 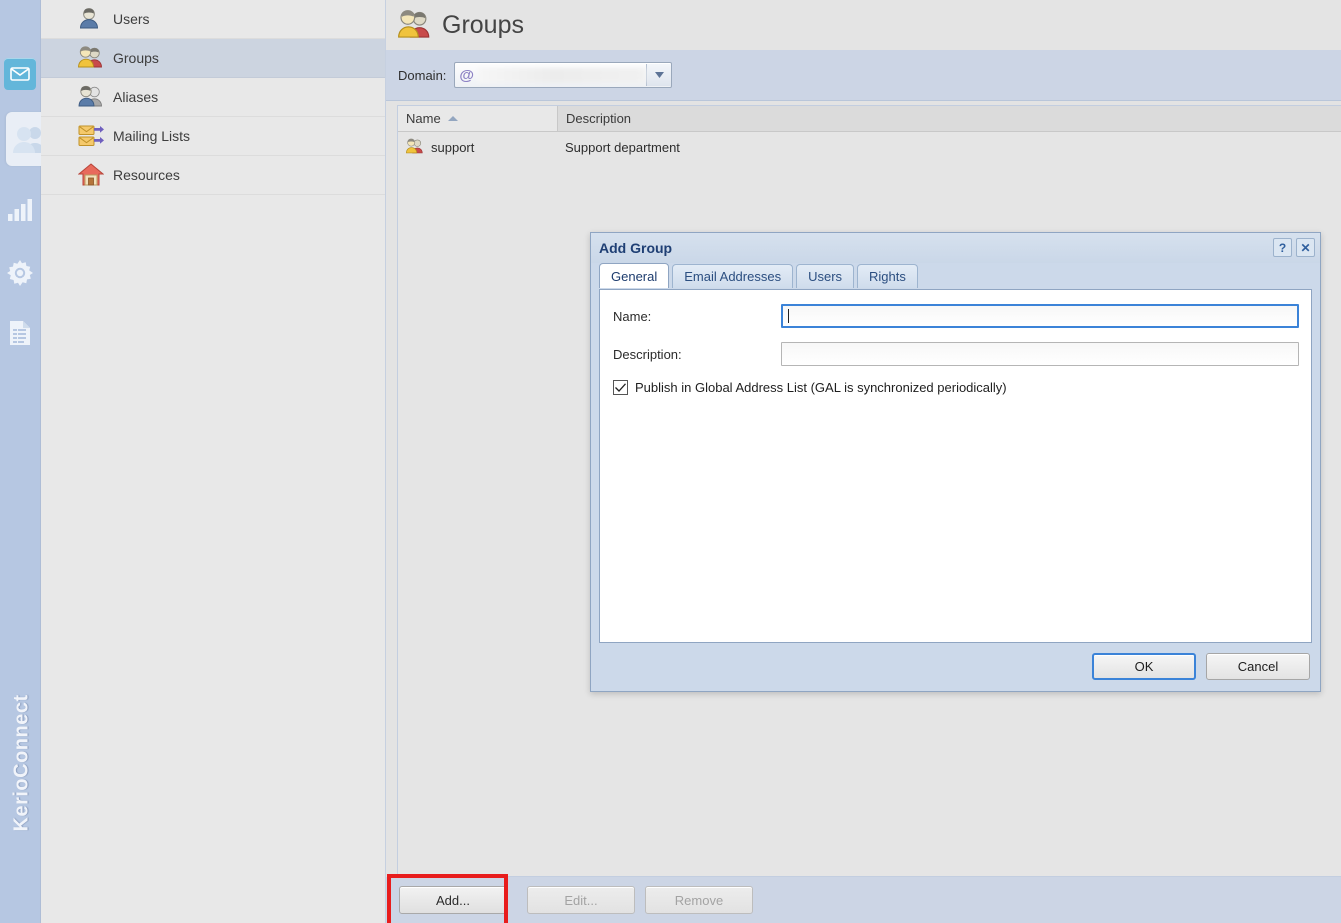 I want to click on row-icon-glyph, so click(x=414, y=145).